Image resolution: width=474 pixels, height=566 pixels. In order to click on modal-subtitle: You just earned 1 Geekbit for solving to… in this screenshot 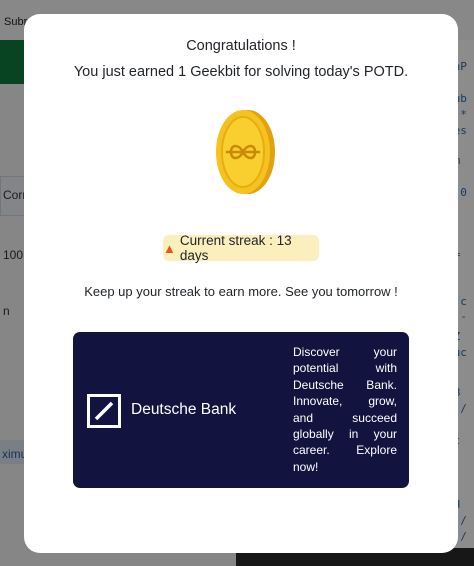, I will do `click(241, 72)`.